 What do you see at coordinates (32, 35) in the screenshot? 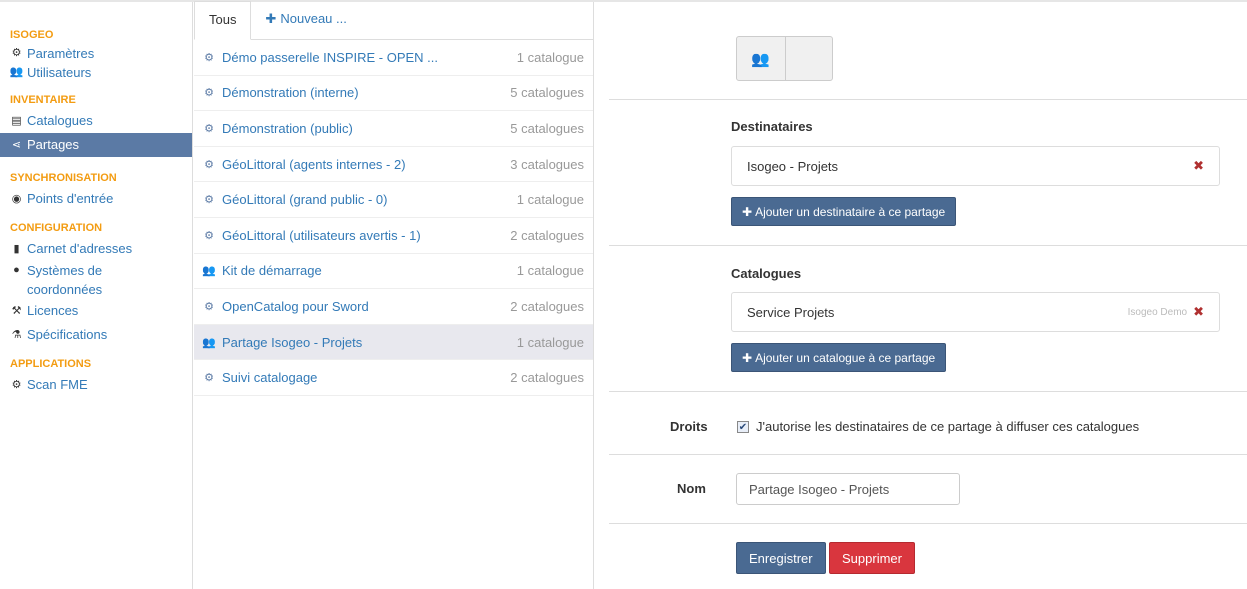
I see `section-title-isogeo: ISOGEO` at bounding box center [32, 35].